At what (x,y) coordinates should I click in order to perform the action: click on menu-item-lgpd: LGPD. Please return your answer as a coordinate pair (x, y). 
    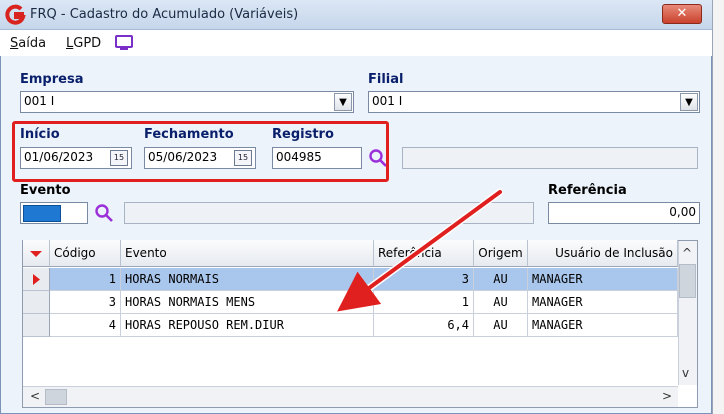
    Looking at the image, I should click on (83, 43).